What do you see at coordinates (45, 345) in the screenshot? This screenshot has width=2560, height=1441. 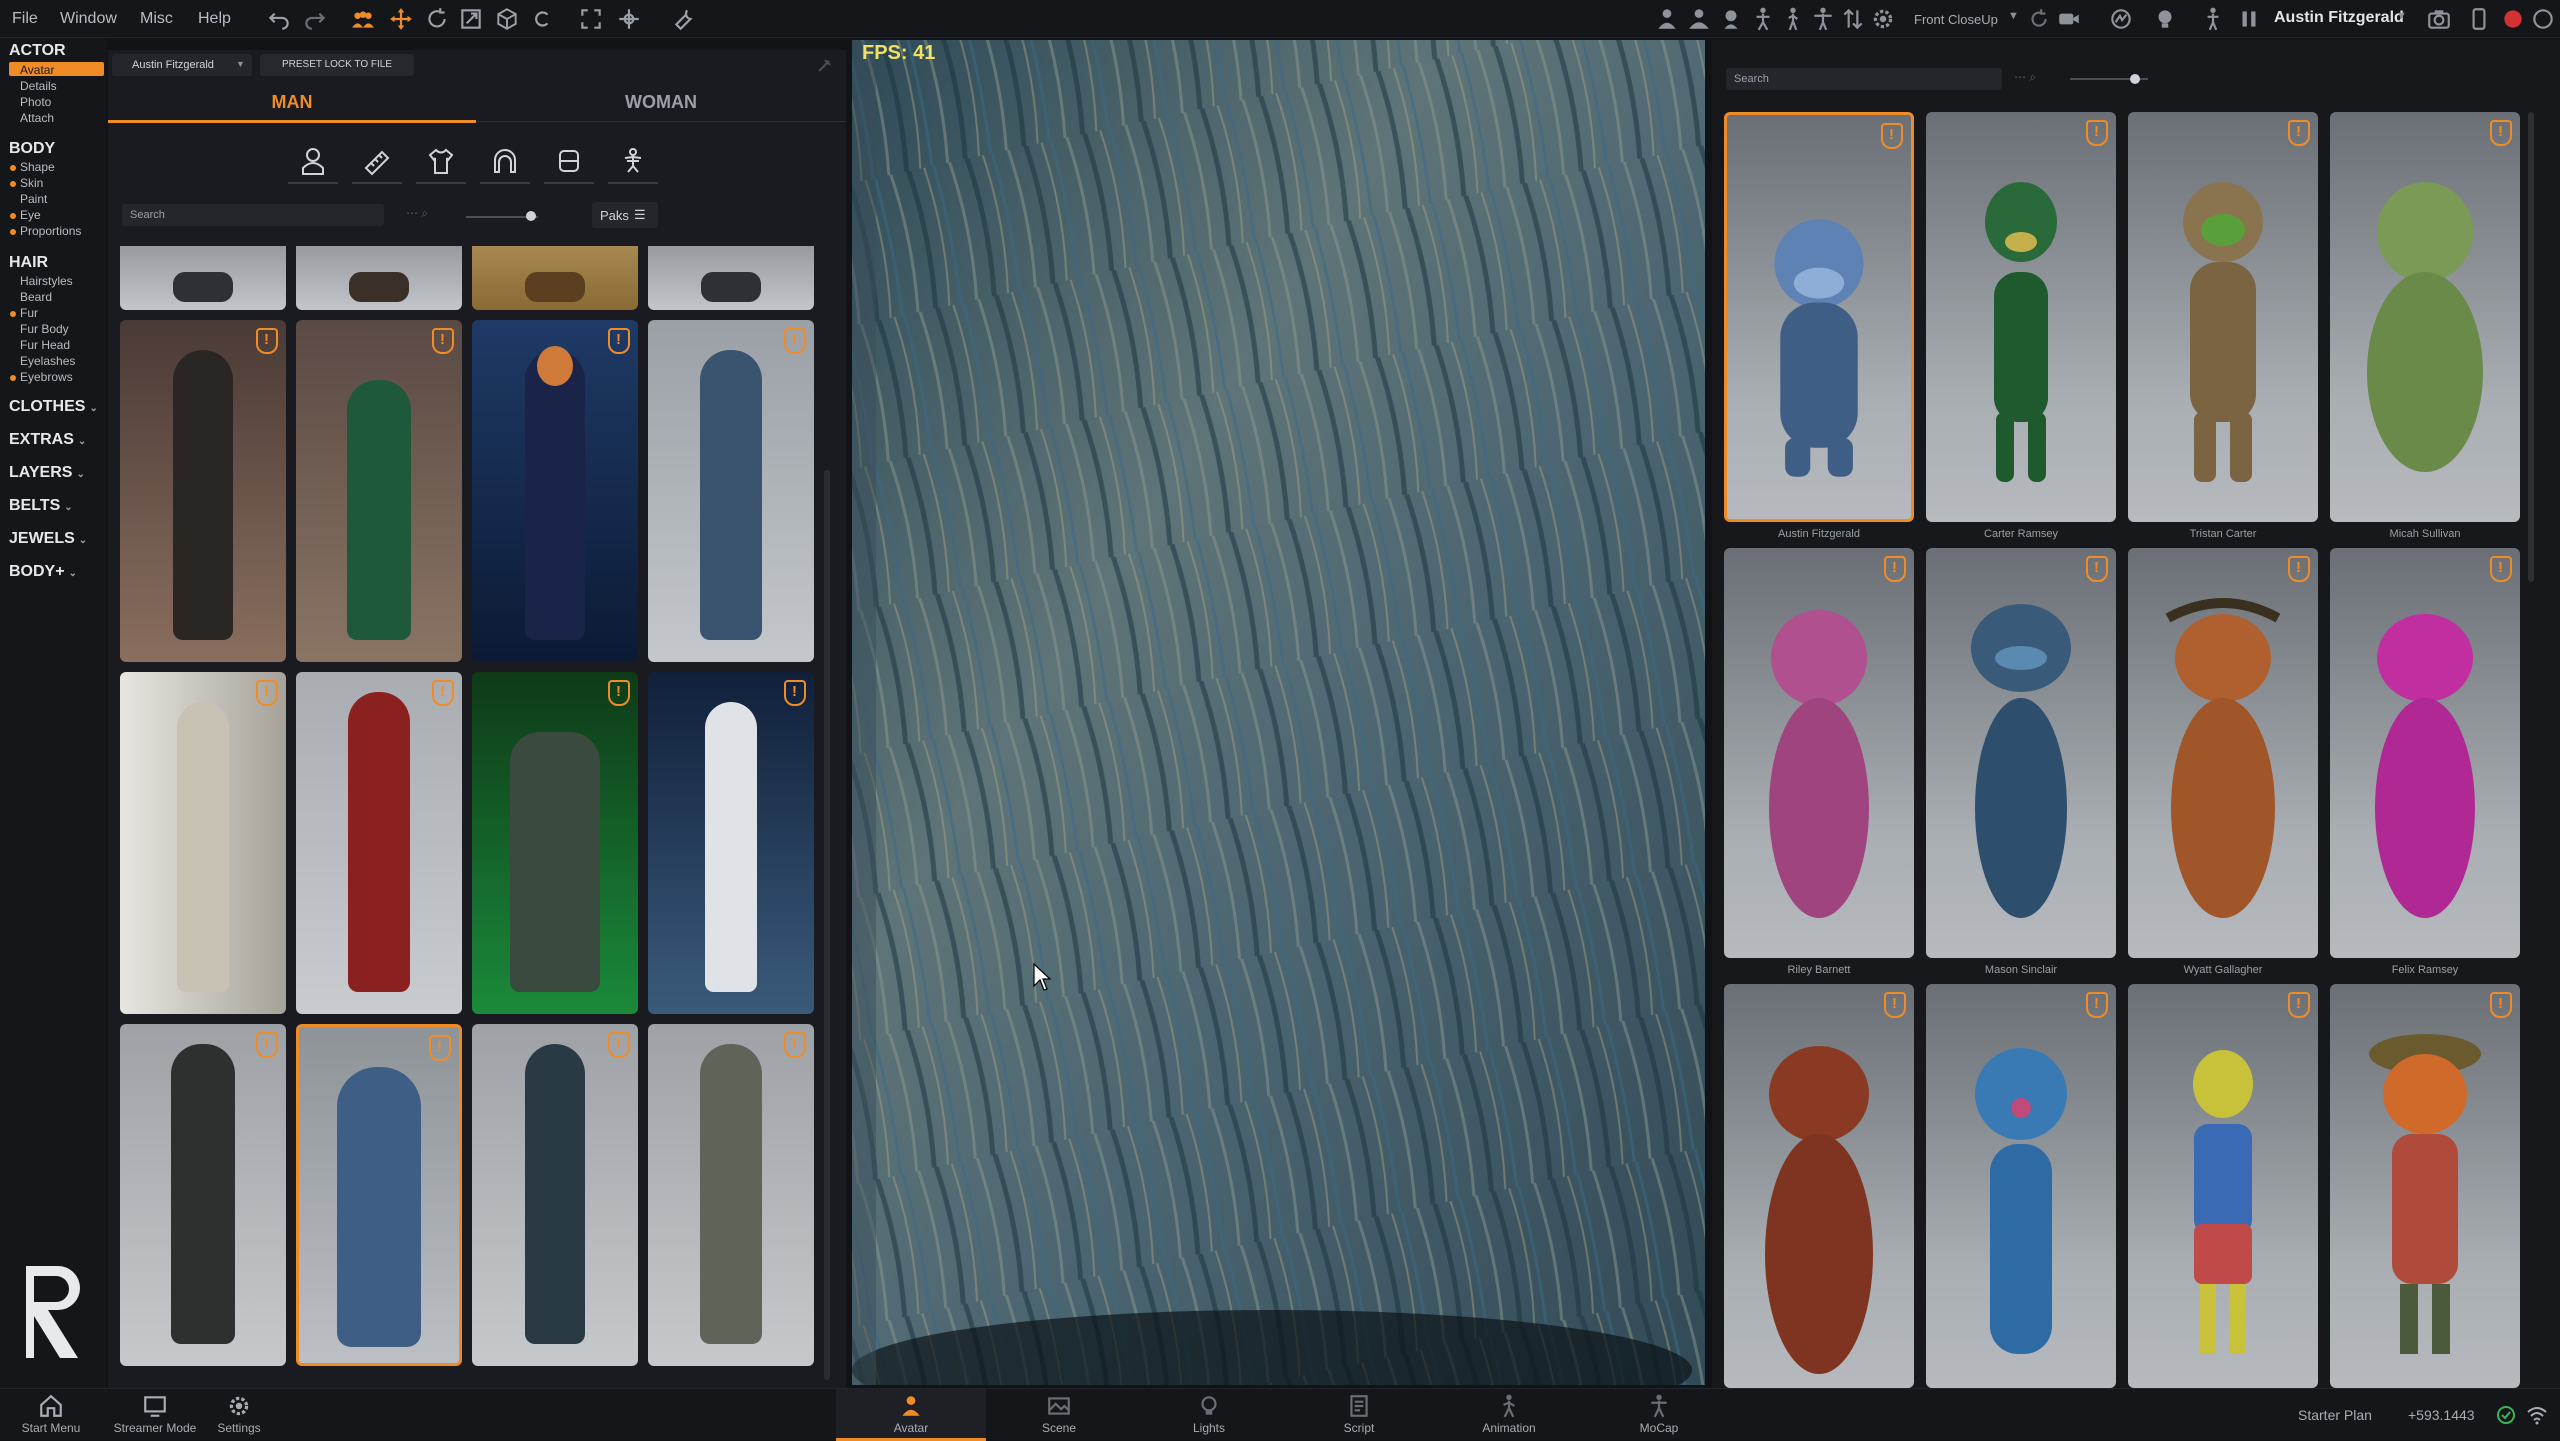 I see `nav-item-fur-head: Fur Head` at bounding box center [45, 345].